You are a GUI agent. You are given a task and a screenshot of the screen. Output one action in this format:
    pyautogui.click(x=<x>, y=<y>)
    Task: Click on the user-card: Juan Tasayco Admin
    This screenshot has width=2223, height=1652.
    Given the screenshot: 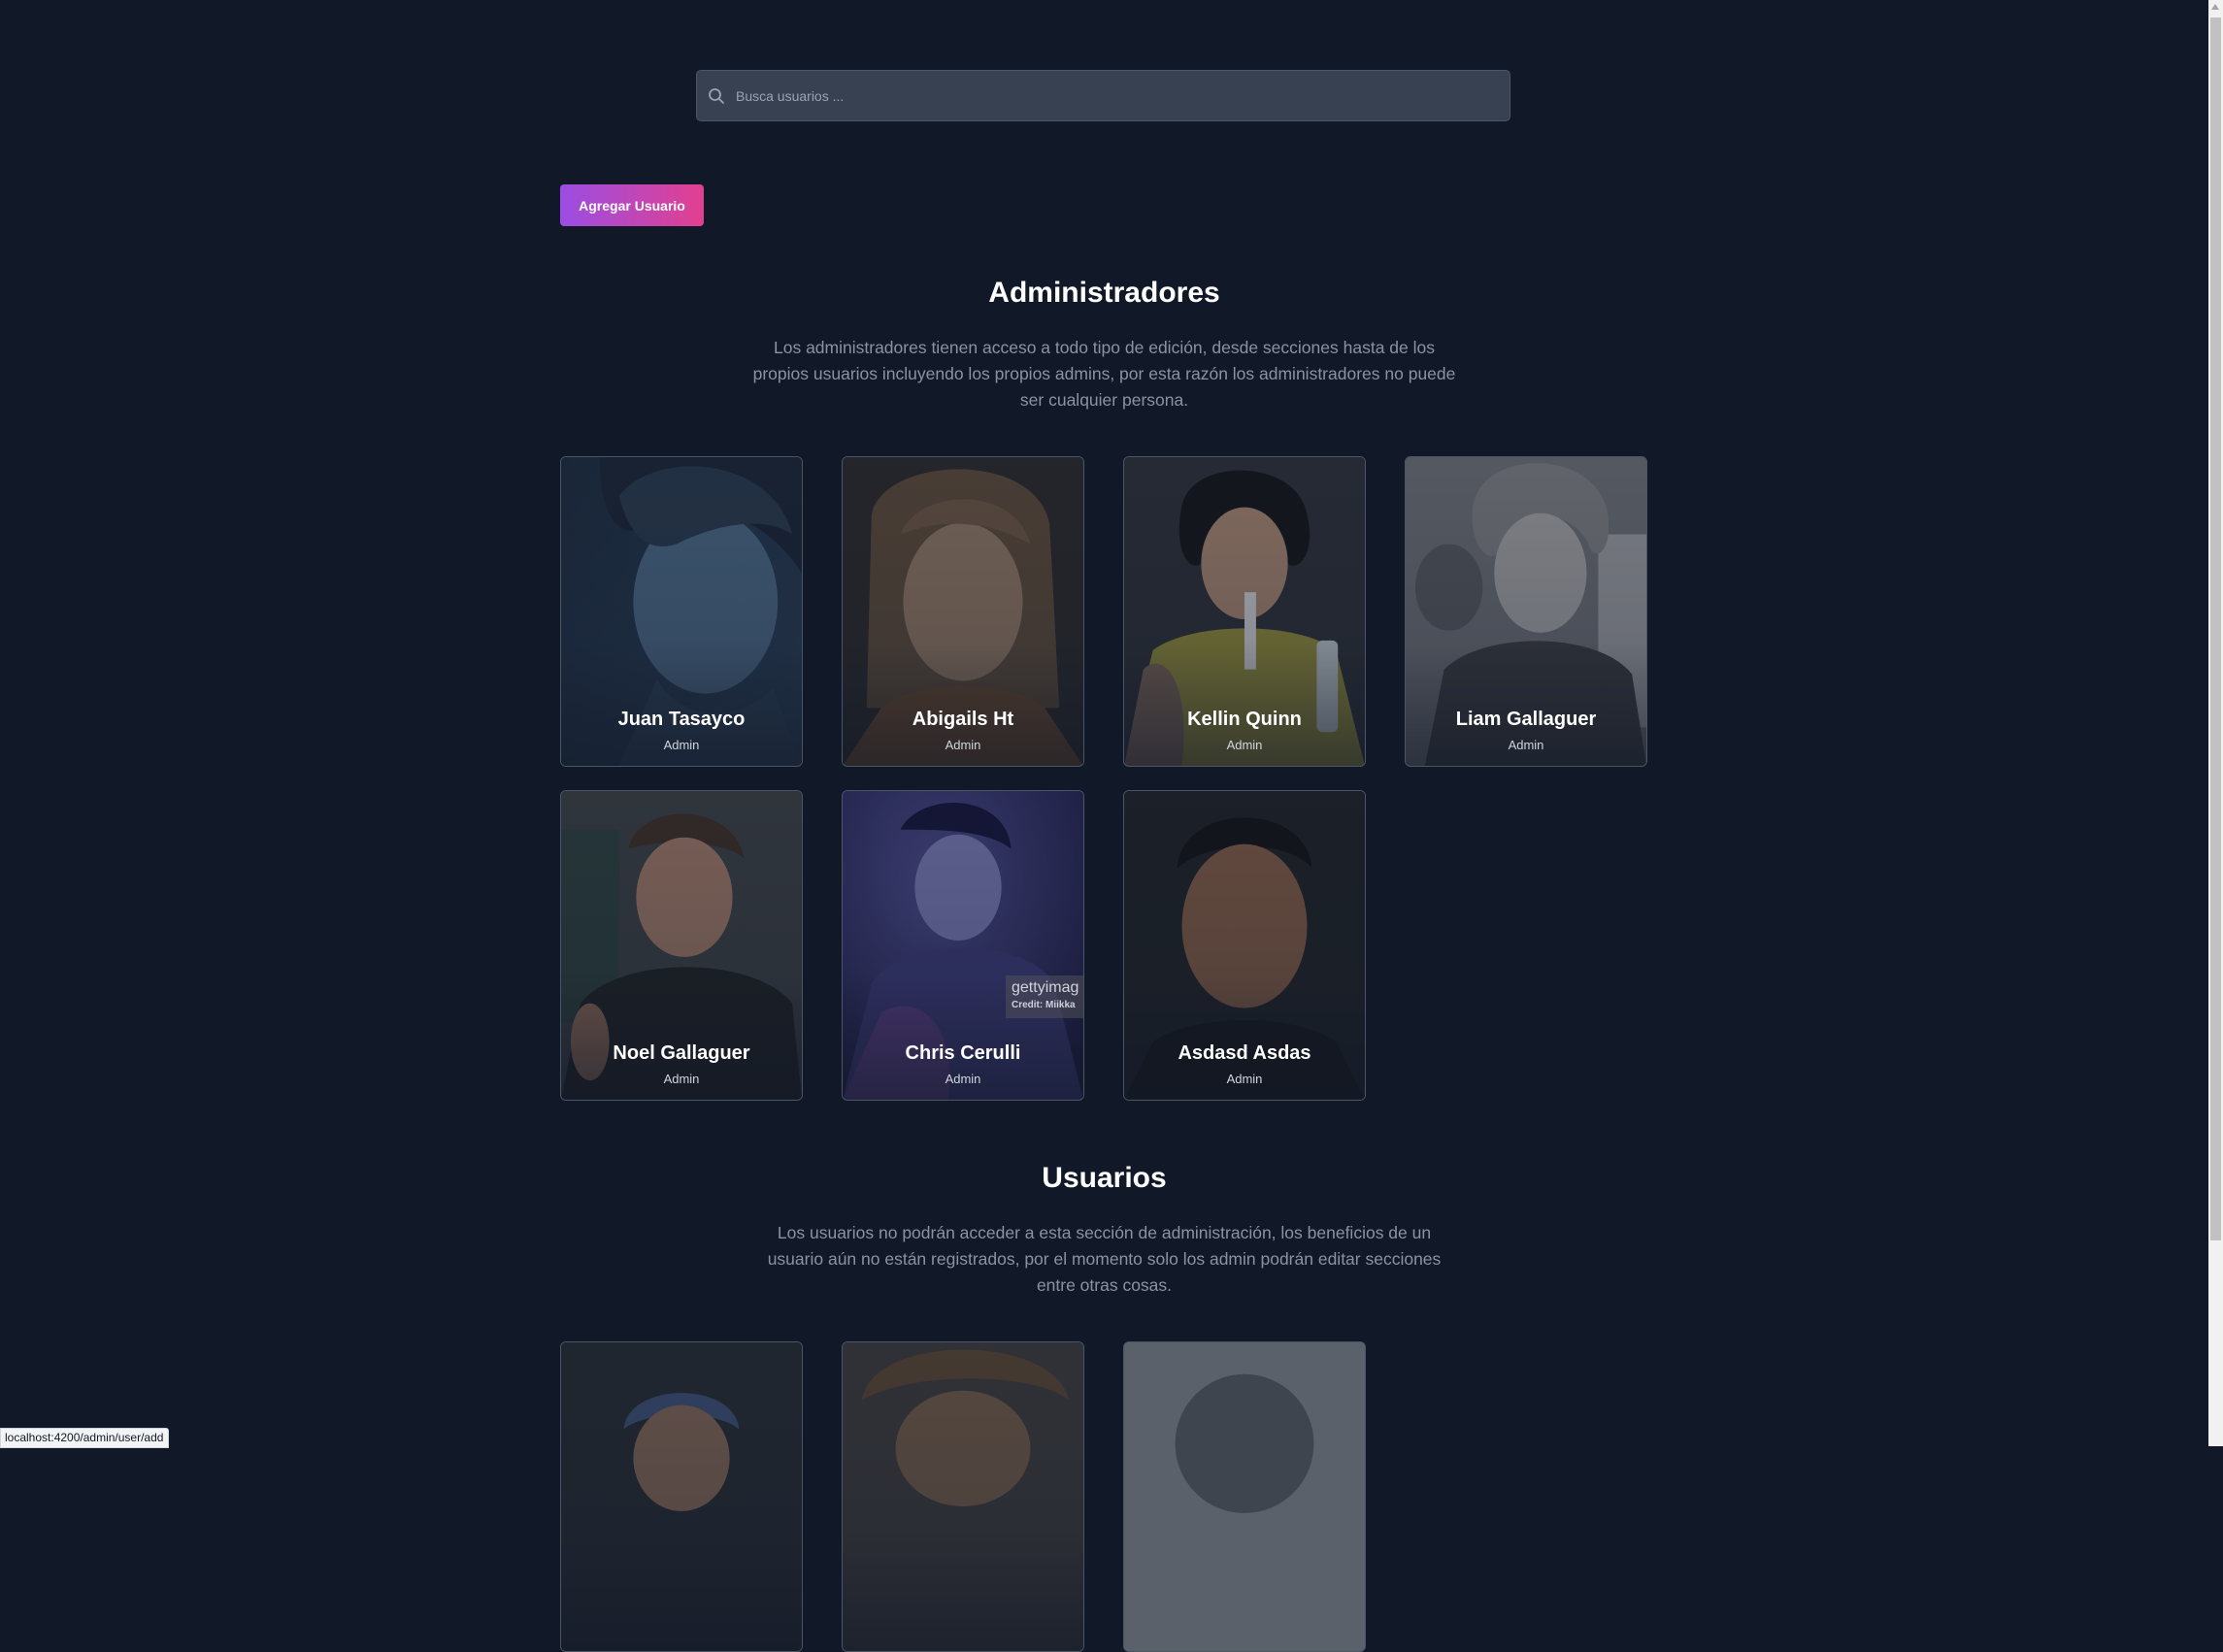 What is the action you would take?
    pyautogui.click(x=681, y=611)
    